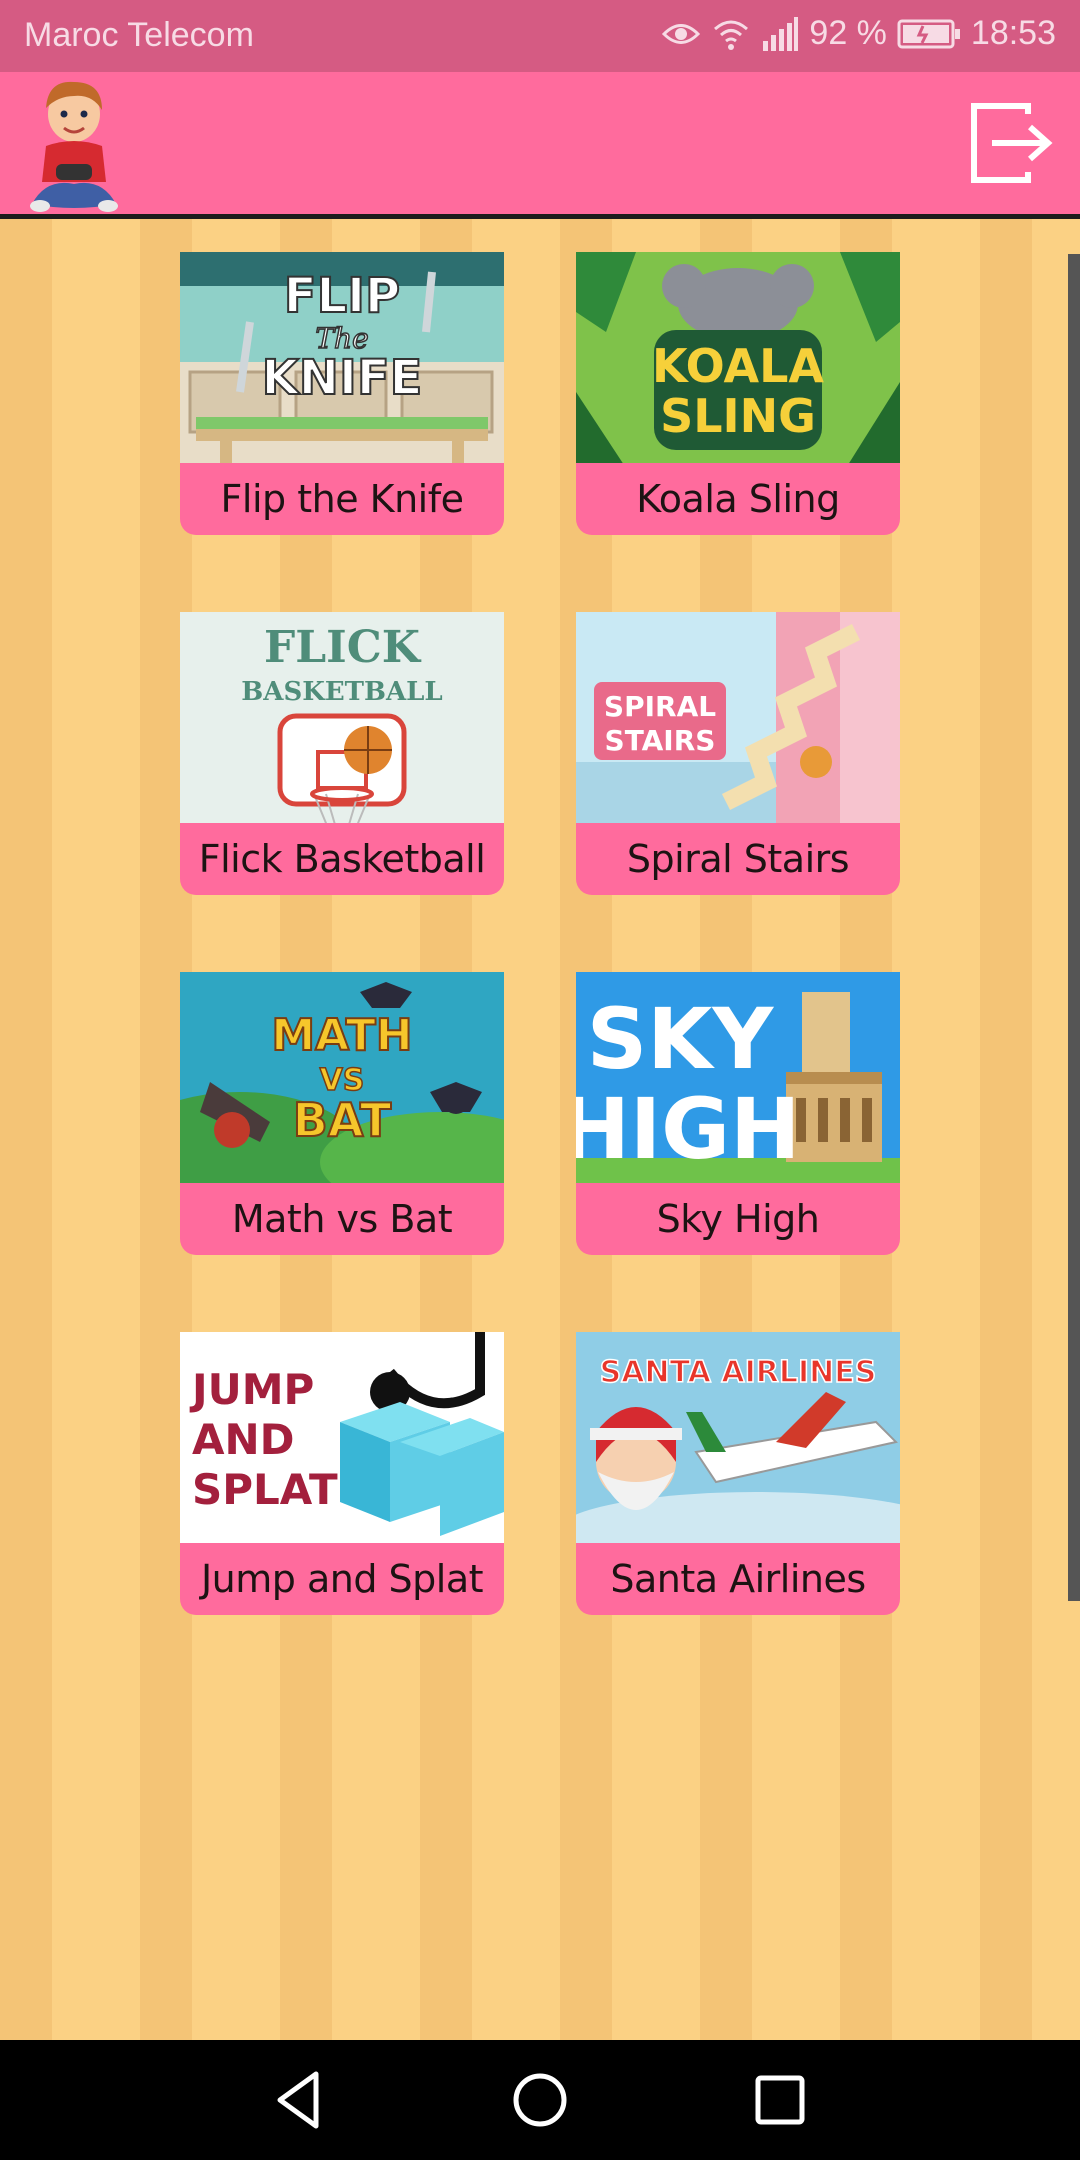  I want to click on nav-bar, so click(540, 2100).